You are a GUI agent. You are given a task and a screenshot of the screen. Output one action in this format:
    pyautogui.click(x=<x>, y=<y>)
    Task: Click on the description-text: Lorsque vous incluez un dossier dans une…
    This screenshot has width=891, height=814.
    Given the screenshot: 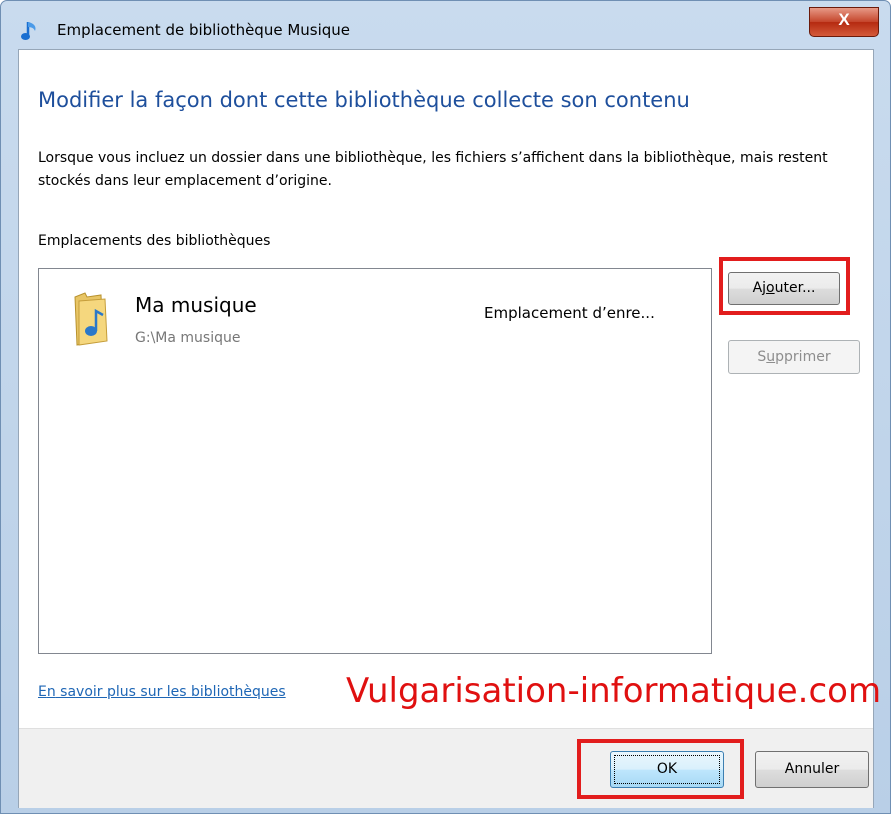 What is the action you would take?
    pyautogui.click(x=433, y=169)
    